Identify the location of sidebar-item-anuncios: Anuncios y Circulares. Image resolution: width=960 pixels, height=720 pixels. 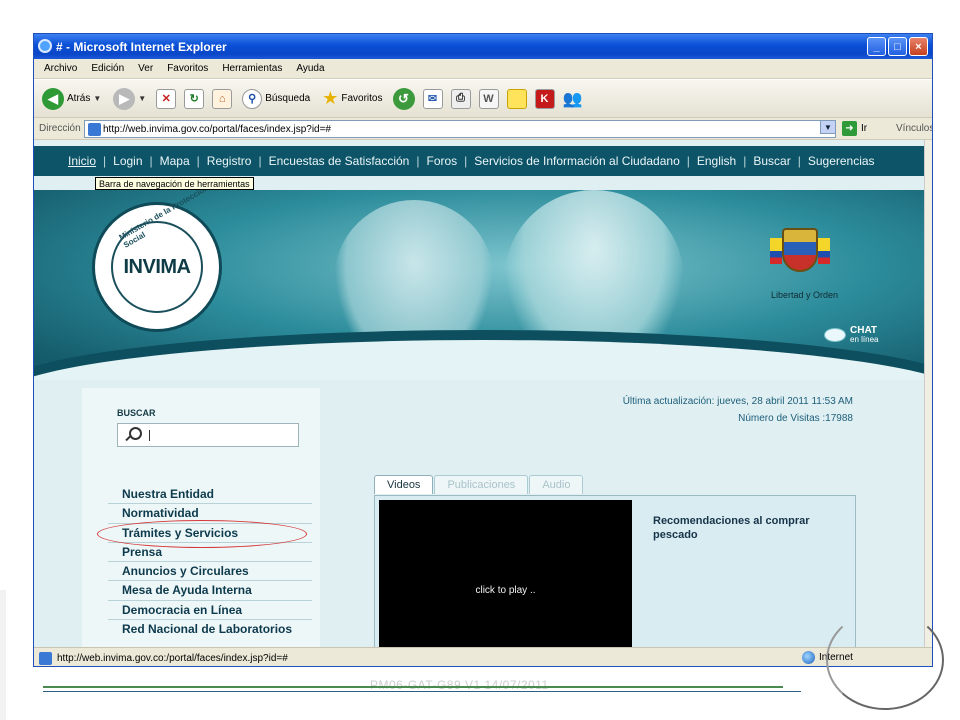
(210, 572).